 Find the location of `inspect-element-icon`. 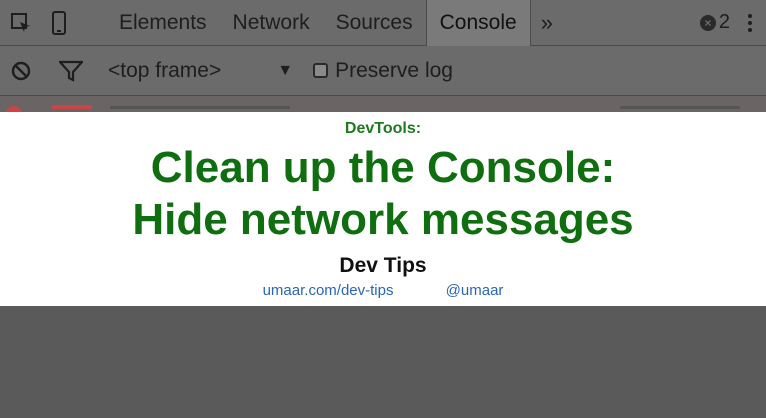

inspect-element-icon is located at coordinates (21, 23).